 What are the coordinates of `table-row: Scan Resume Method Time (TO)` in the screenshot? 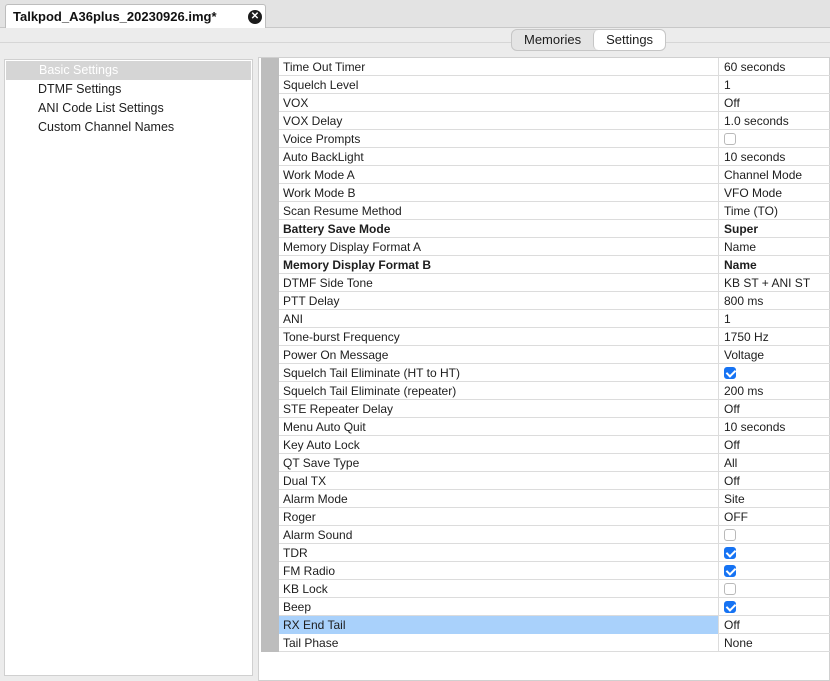 It's located at (554, 211).